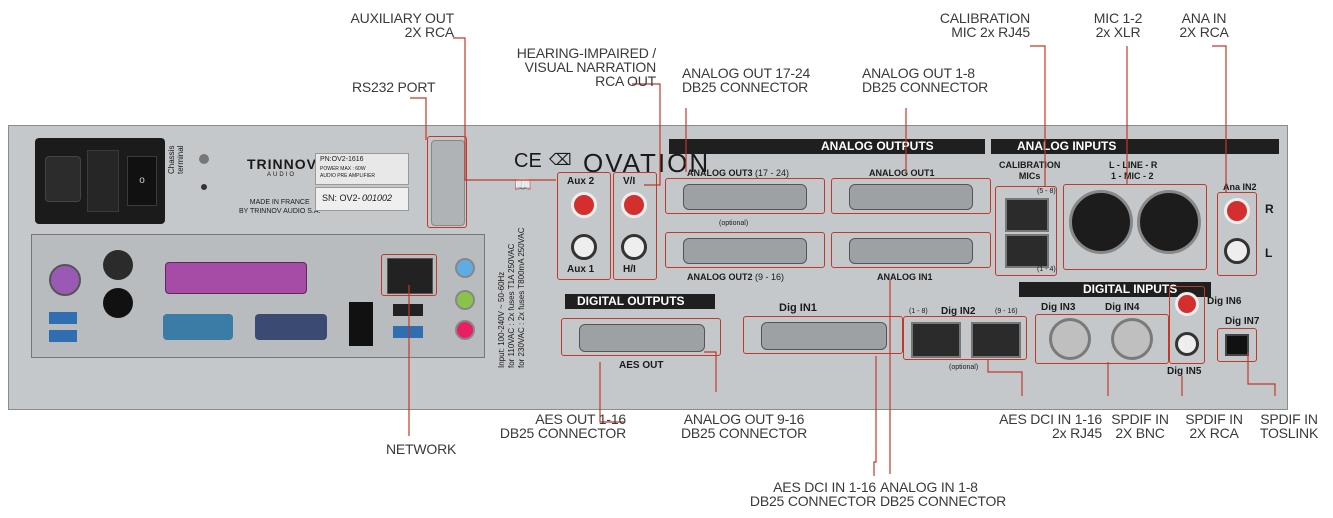  I want to click on vga-port, so click(291, 327).